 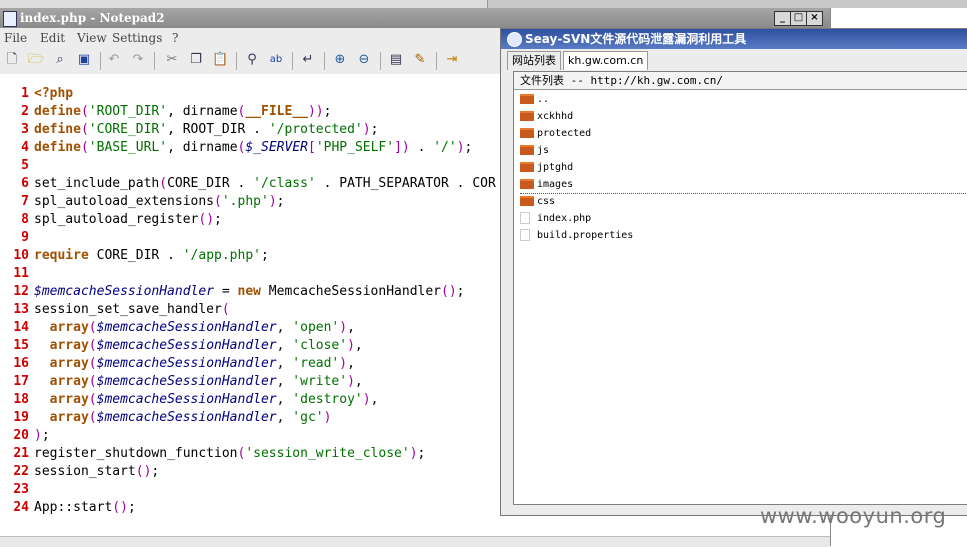 I want to click on menu-edit: Edit, so click(x=52, y=38).